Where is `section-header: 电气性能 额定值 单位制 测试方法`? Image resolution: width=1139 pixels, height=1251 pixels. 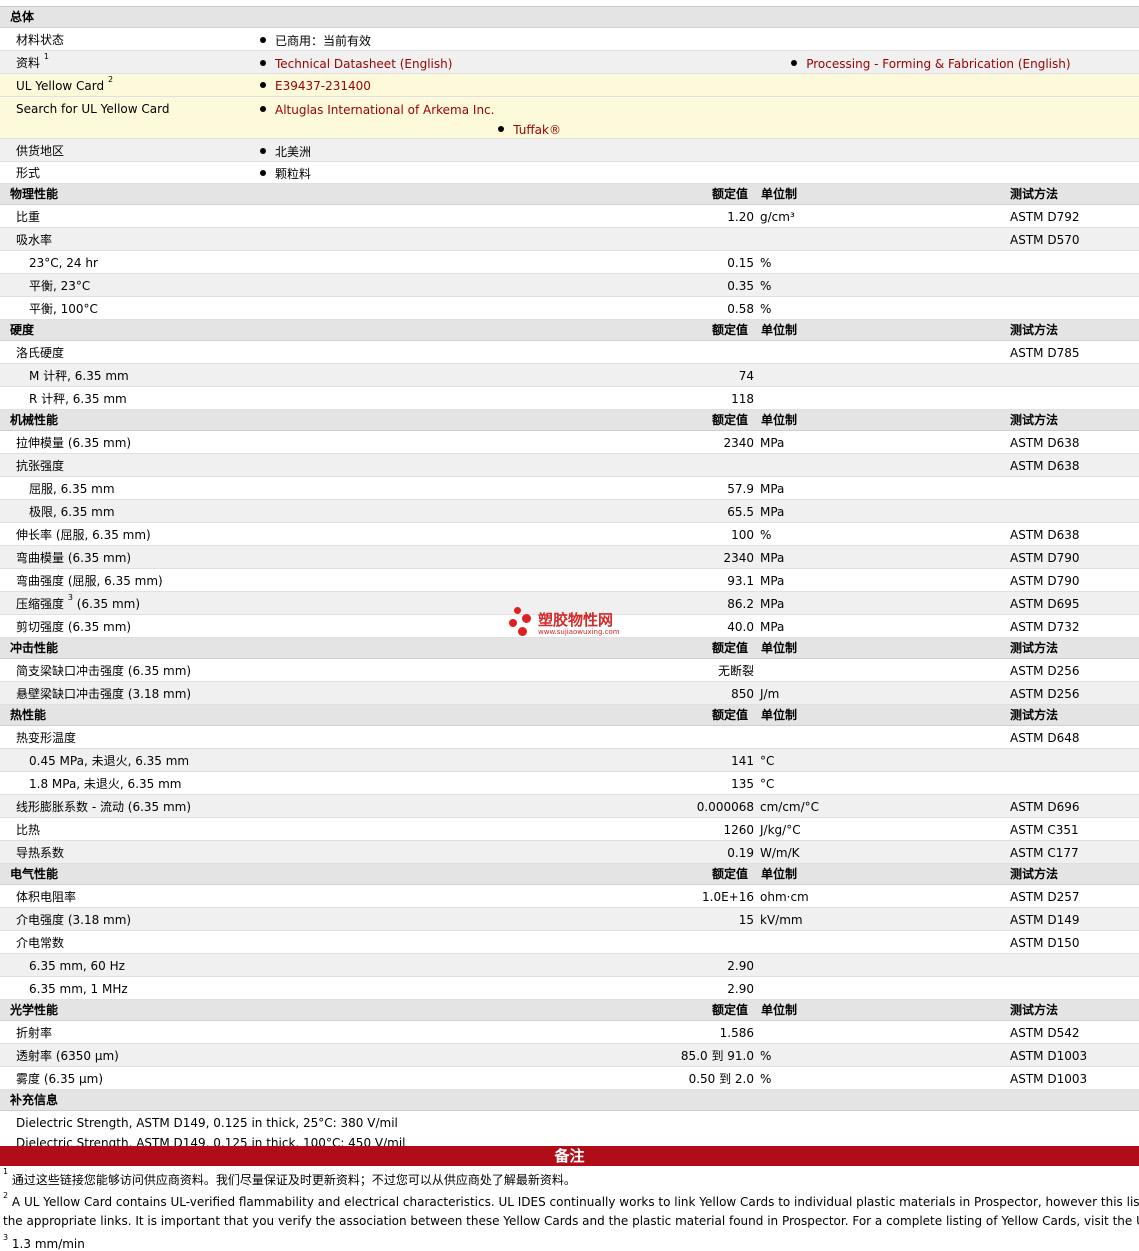 section-header: 电气性能 额定值 单位制 测试方法 is located at coordinates (569, 874).